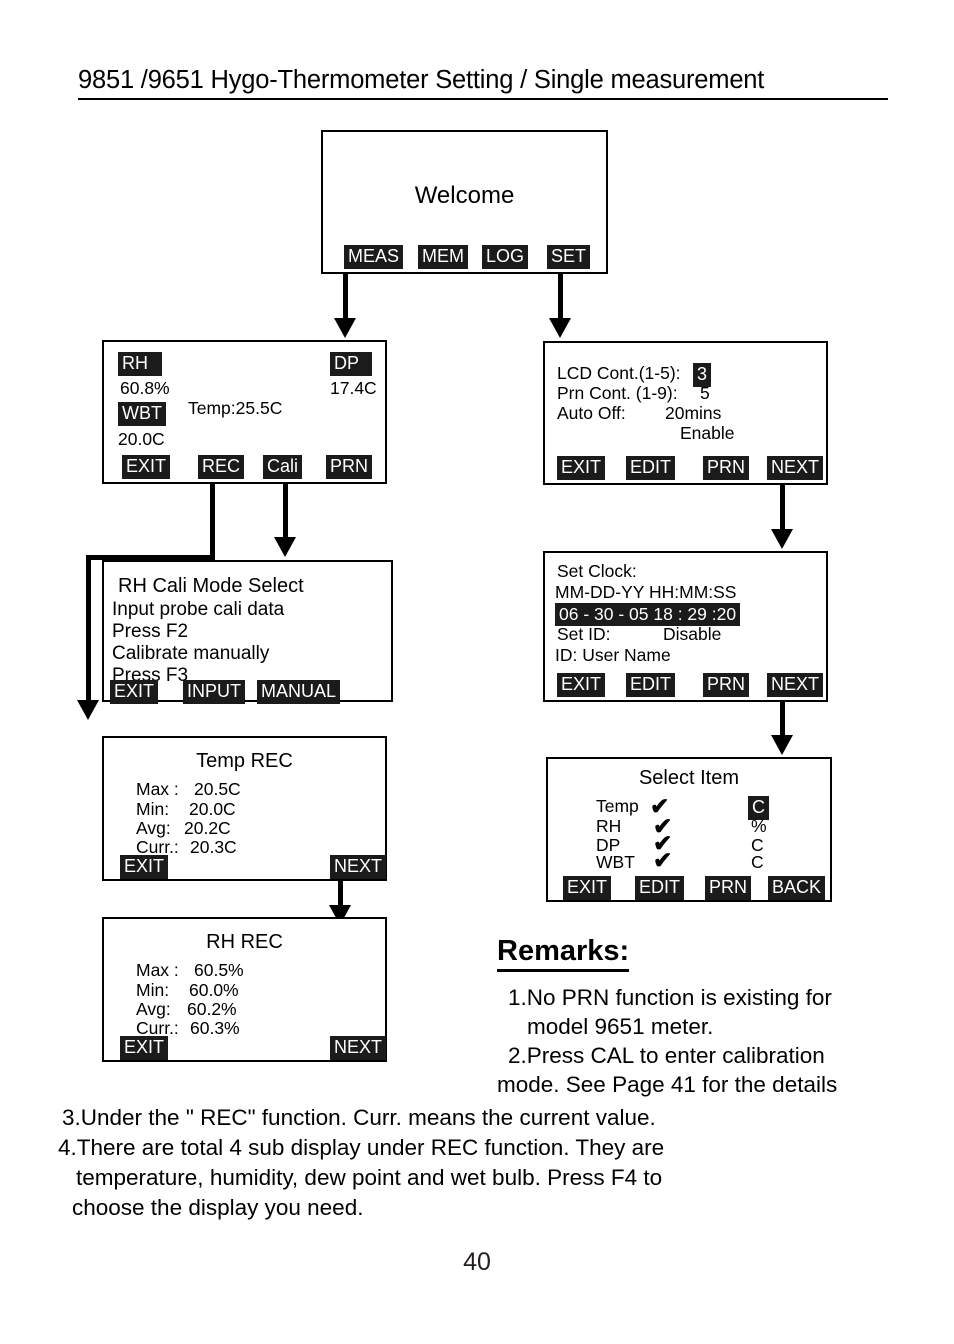 The image size is (954, 1344). Describe the element at coordinates (283, 467) in the screenshot. I see `softkey-cali: Cali` at that location.